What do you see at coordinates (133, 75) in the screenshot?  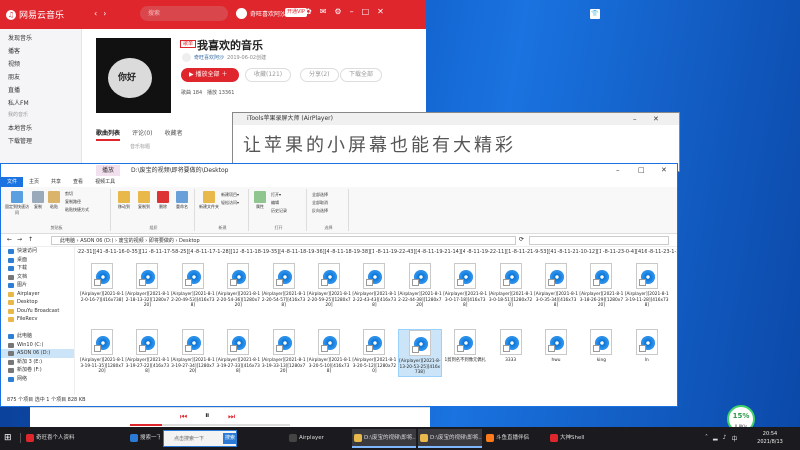 I see `playlist-cover: 你好` at bounding box center [133, 75].